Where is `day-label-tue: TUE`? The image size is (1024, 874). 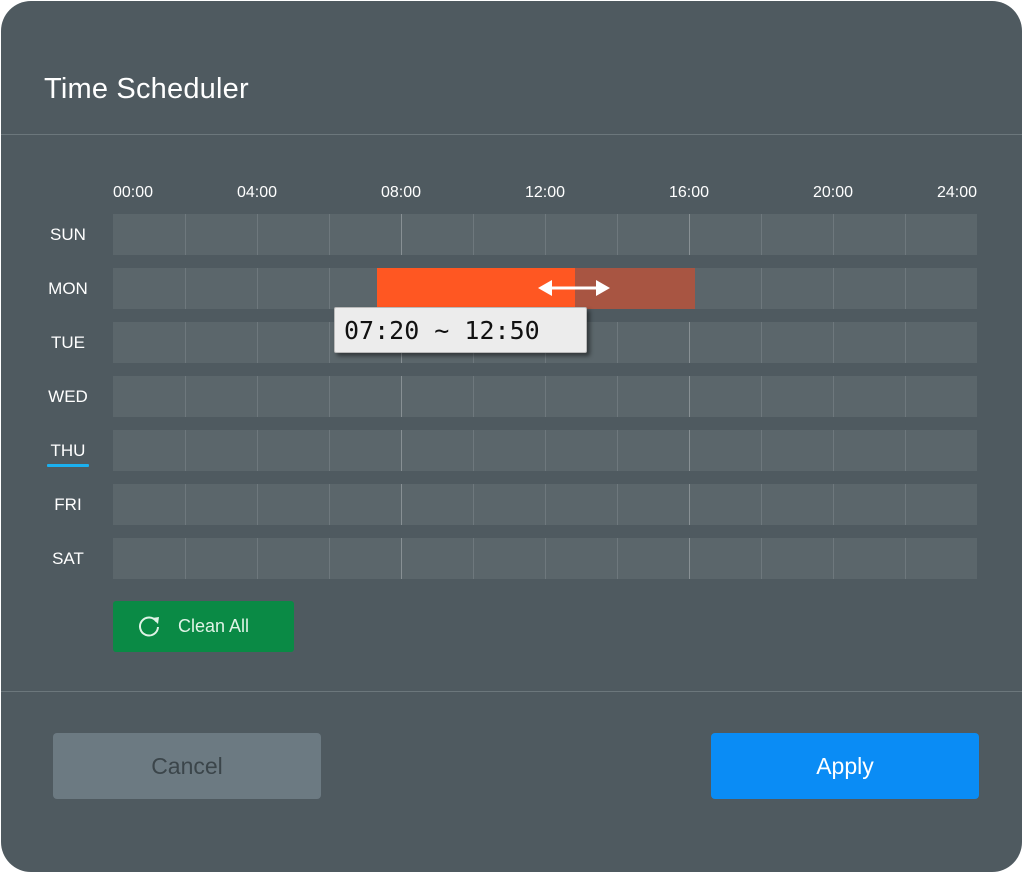 day-label-tue: TUE is located at coordinates (68, 343).